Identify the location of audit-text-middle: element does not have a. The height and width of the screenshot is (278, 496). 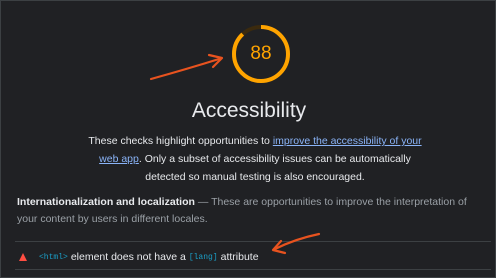
(128, 257).